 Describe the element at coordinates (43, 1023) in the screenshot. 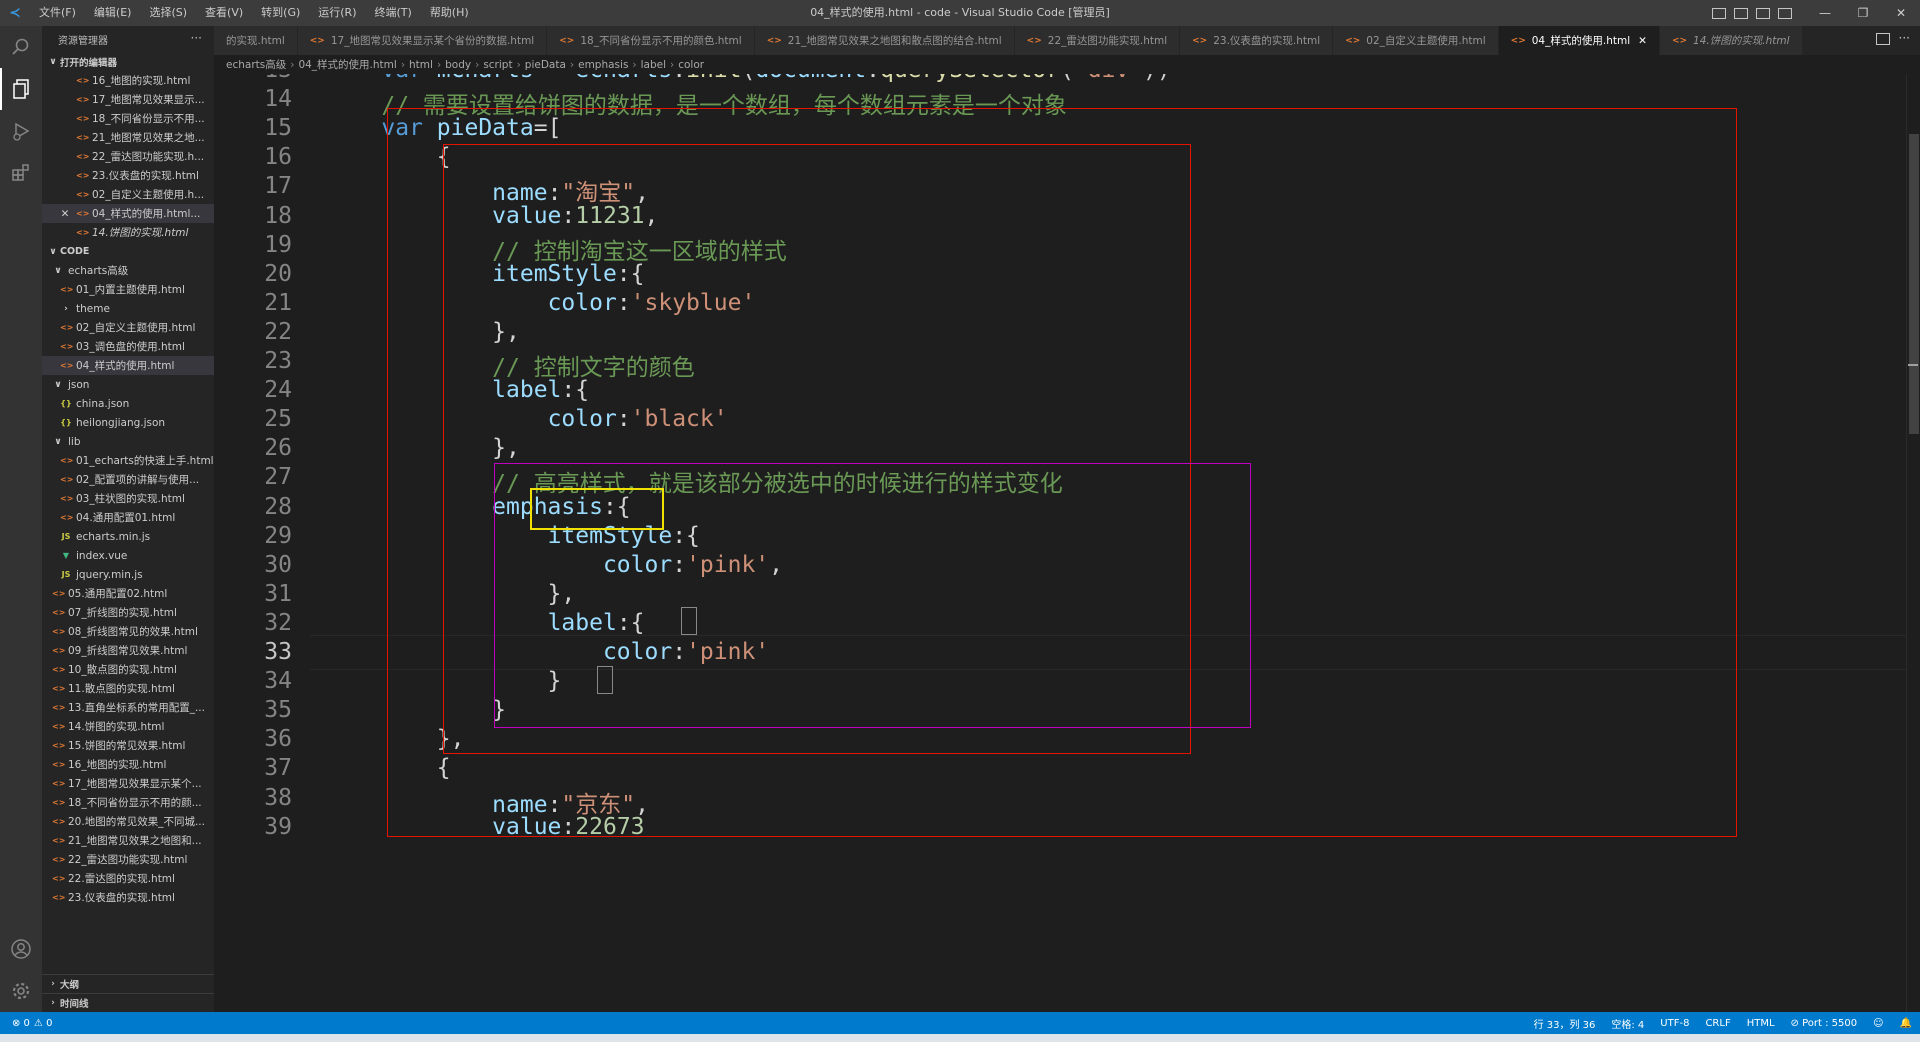

I see `warnings-count: ⚠ 0` at that location.